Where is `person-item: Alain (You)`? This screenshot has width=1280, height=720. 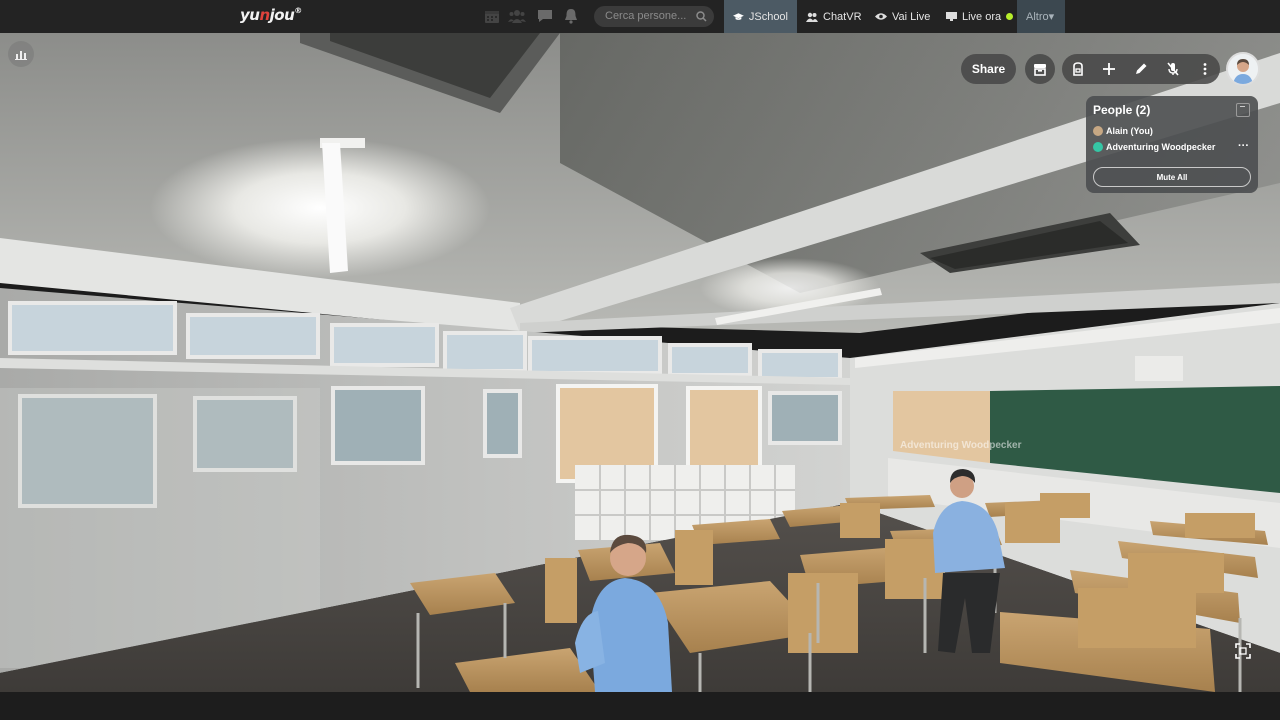
person-item: Alain (You) is located at coordinates (1123, 131).